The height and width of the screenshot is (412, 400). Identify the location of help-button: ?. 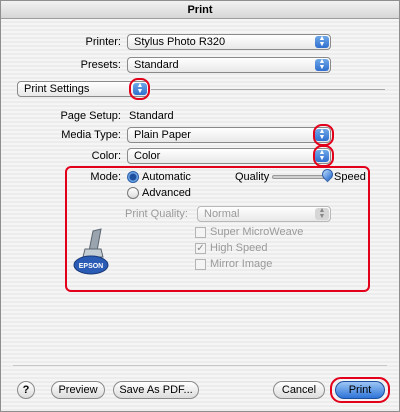
(26, 390).